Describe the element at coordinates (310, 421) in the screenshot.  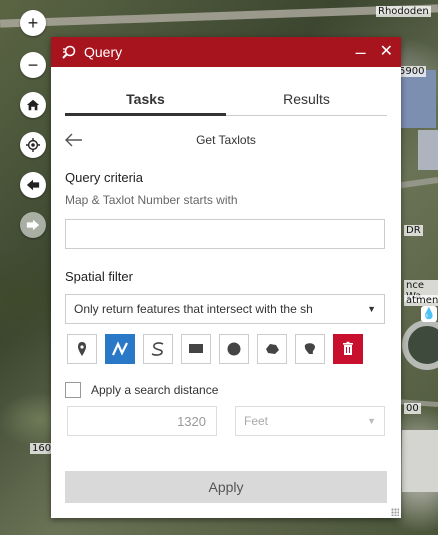
I see `distance-unit-select: Feet ▼` at that location.